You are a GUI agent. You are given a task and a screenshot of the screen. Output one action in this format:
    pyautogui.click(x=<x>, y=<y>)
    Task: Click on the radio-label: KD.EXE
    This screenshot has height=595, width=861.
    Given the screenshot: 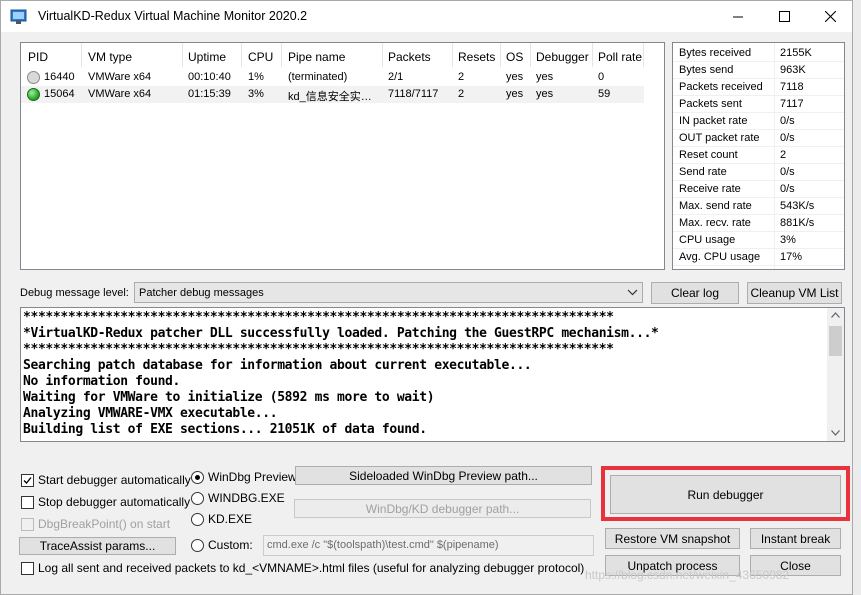 What is the action you would take?
    pyautogui.click(x=230, y=519)
    